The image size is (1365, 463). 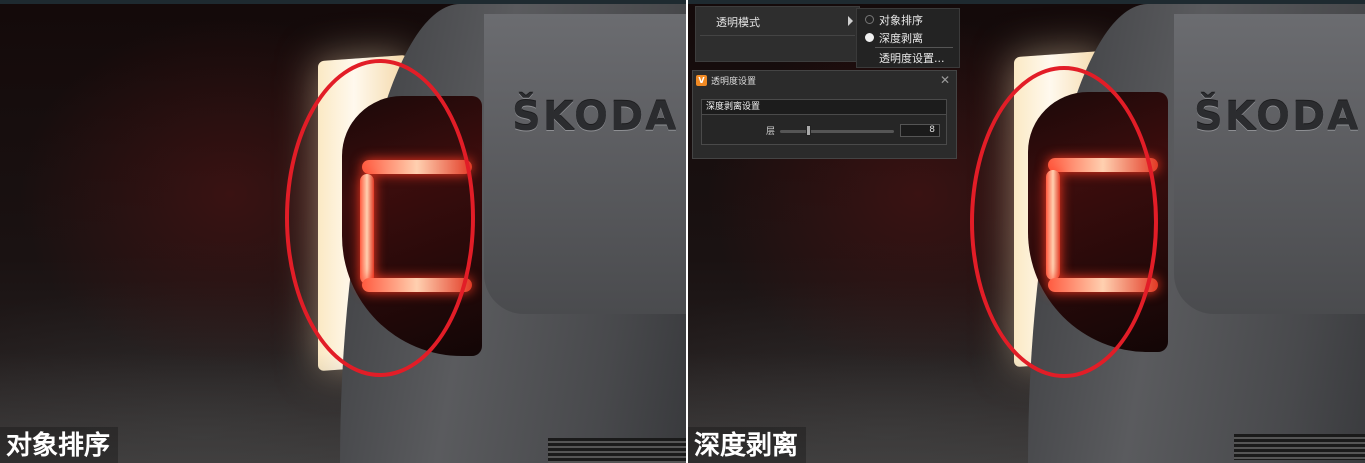 What do you see at coordinates (901, 38) in the screenshot?
I see `option-label: 深度剥离` at bounding box center [901, 38].